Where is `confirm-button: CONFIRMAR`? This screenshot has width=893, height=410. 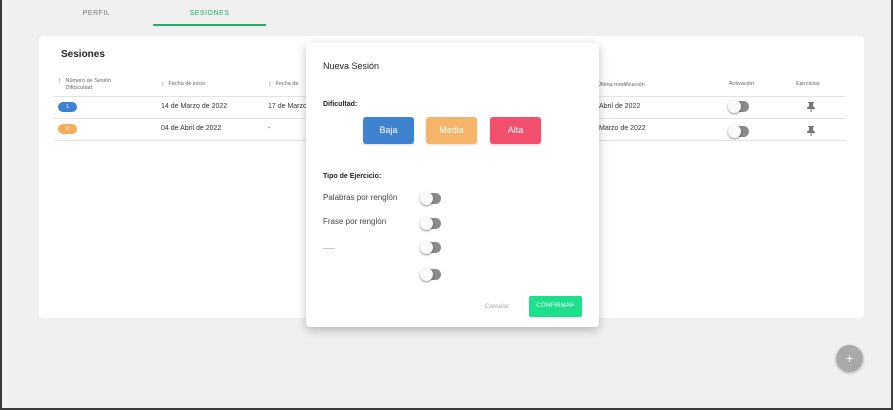
confirm-button: CONFIRMAR is located at coordinates (555, 306).